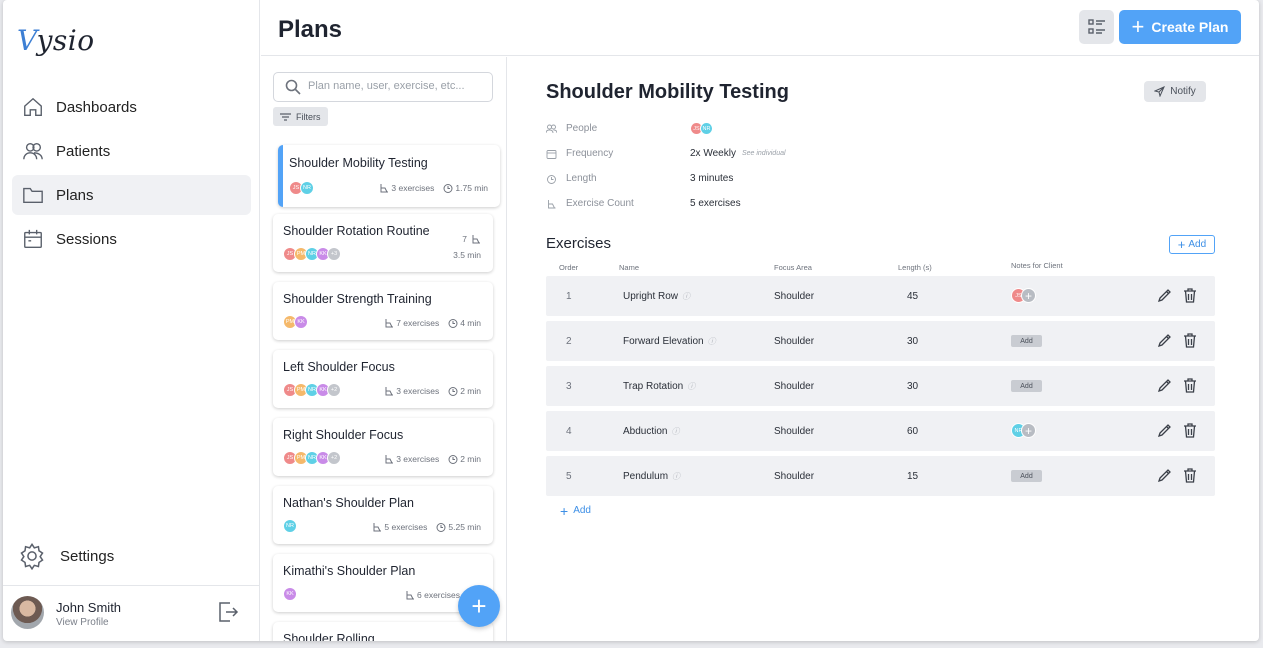 The width and height of the screenshot is (1263, 648). I want to click on folder-icon, so click(33, 195).